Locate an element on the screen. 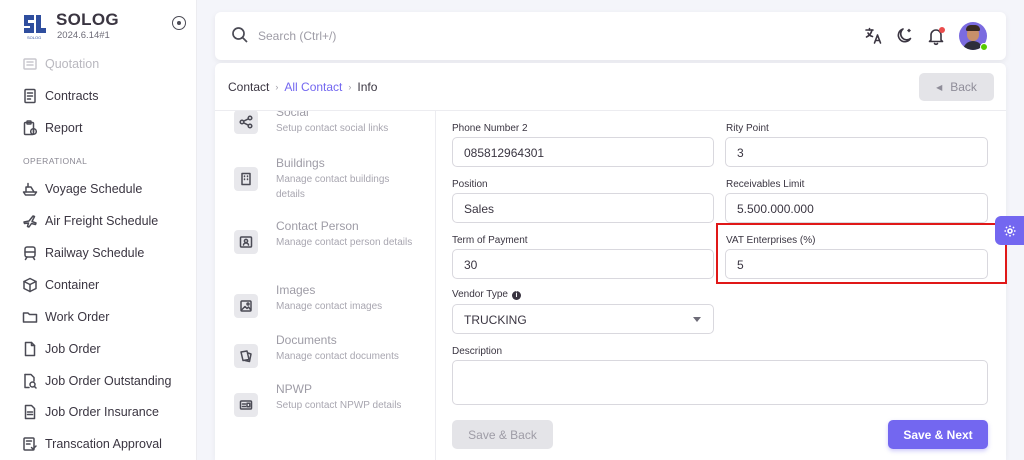  sidebar-item-voyage-schedule: Voyage Schedule is located at coordinates (106, 189).